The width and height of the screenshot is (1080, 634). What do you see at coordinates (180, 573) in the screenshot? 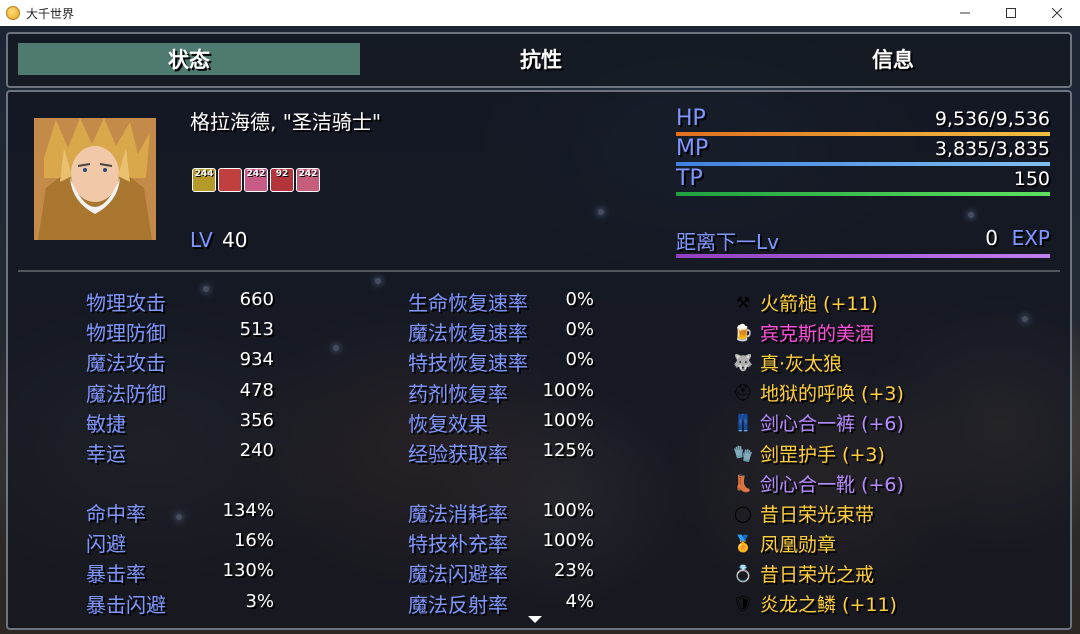
I see `param-row: 暴击率 130%` at bounding box center [180, 573].